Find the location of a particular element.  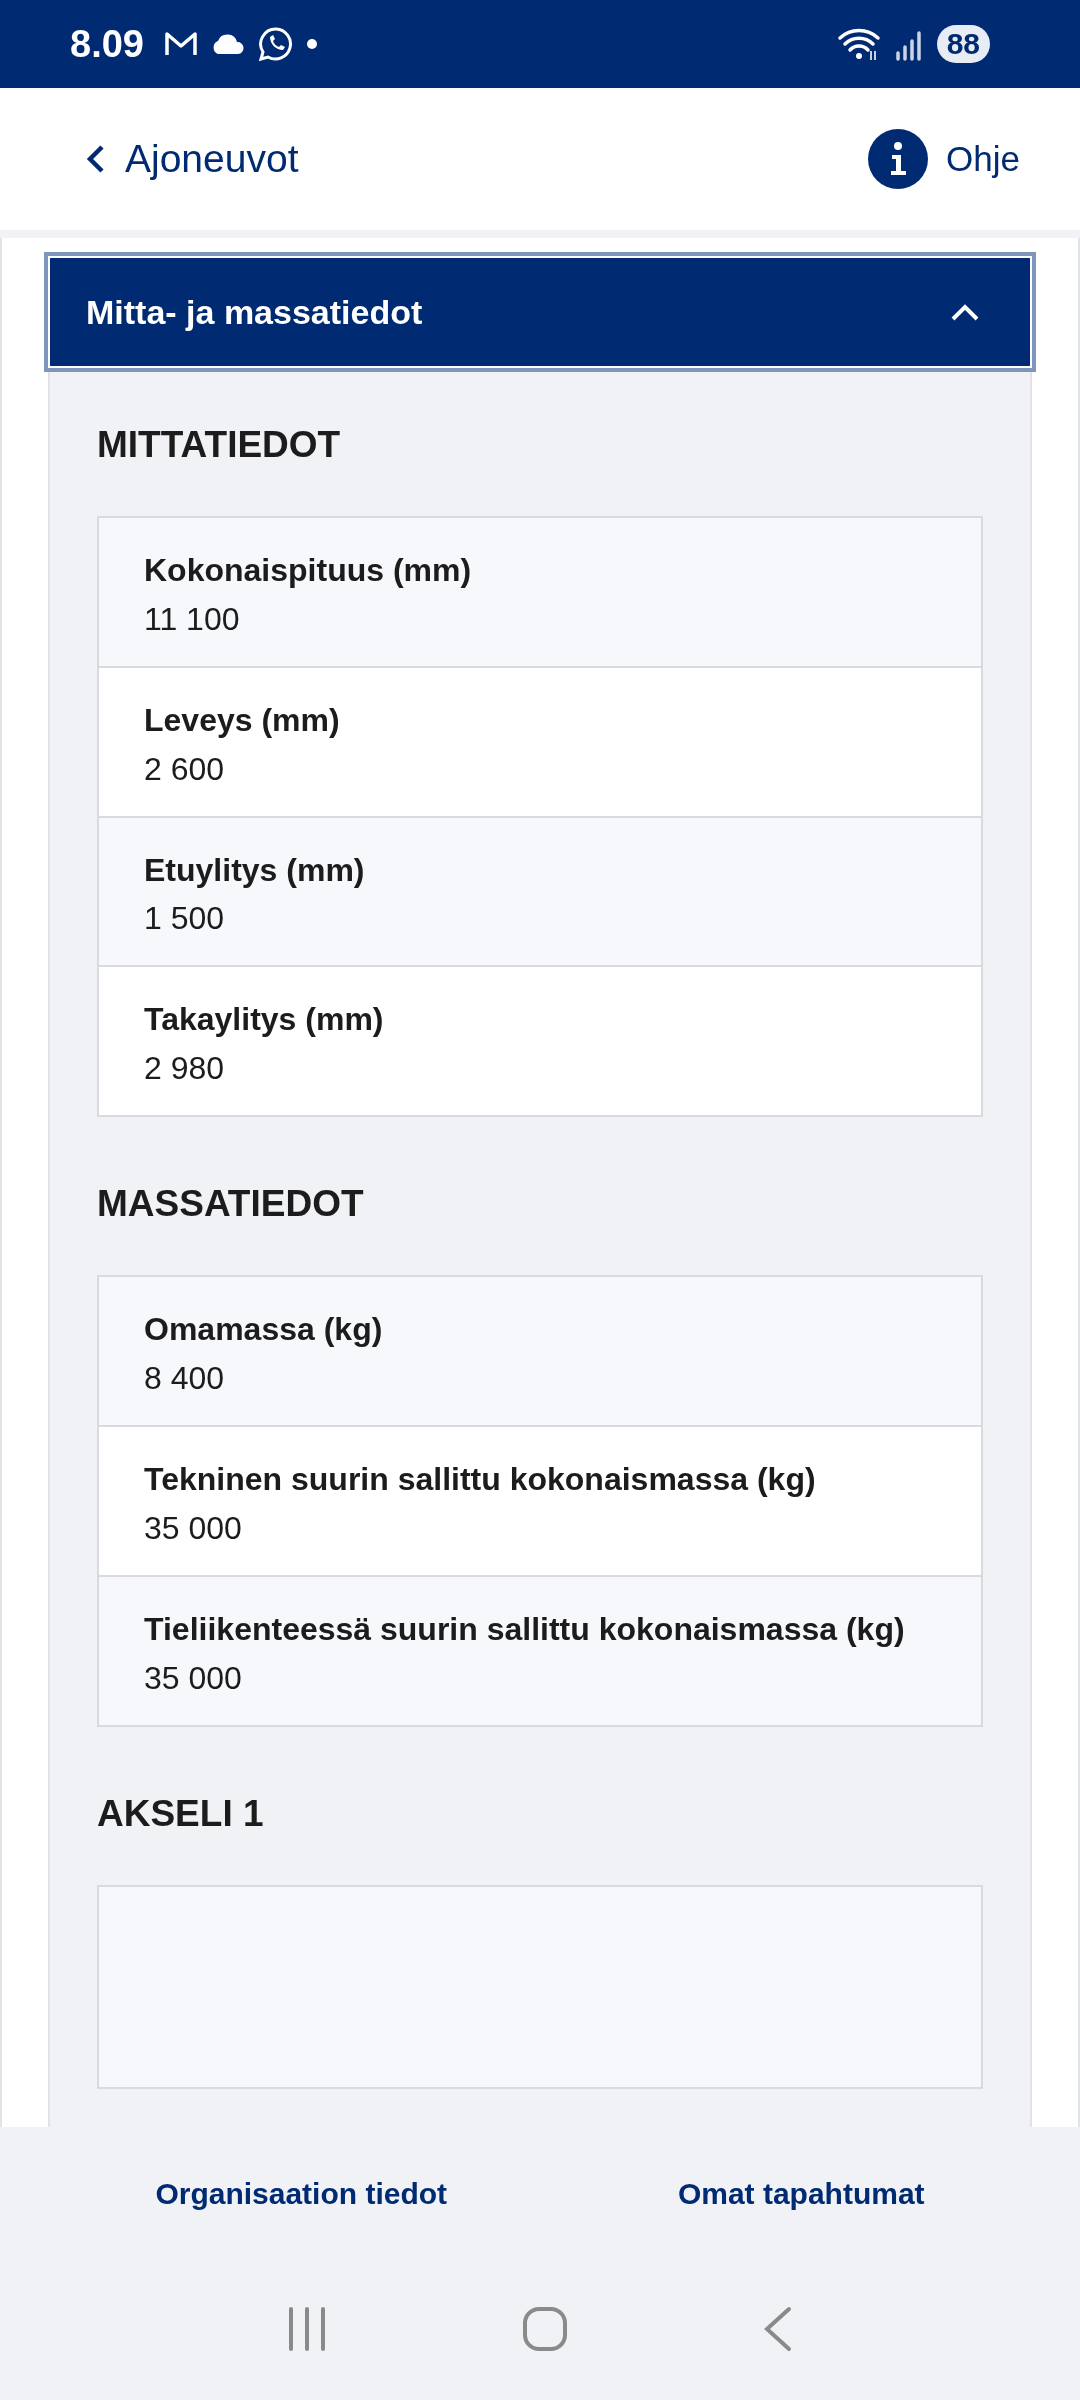

wifi-icon is located at coordinates (859, 44).